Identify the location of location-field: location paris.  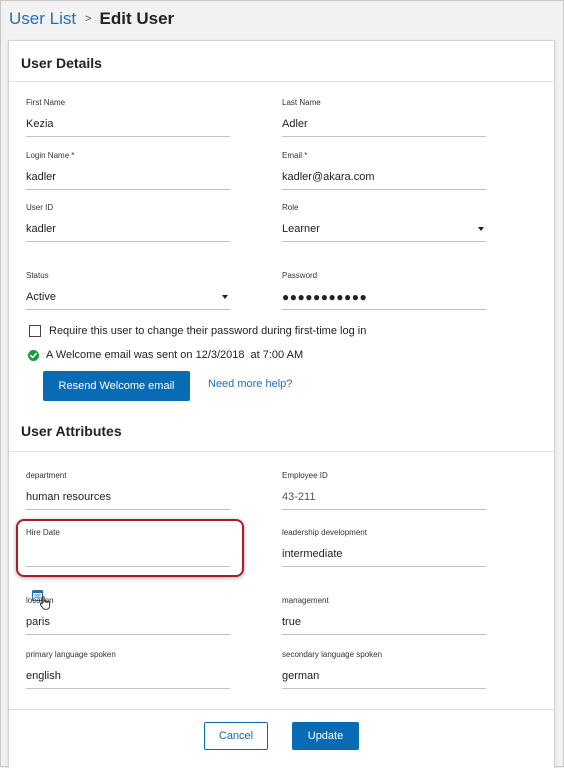
(128, 615).